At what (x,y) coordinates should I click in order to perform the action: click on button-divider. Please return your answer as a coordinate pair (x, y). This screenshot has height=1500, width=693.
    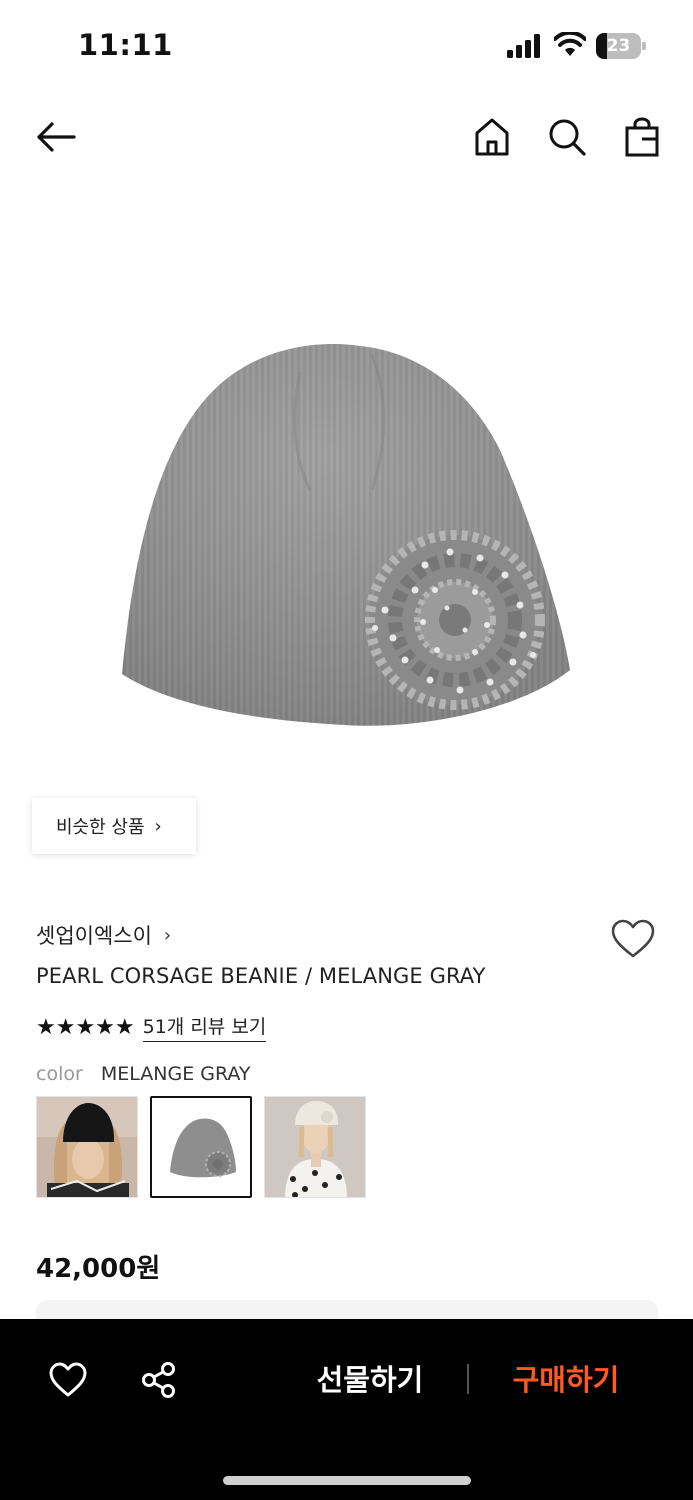
    Looking at the image, I should click on (468, 1379).